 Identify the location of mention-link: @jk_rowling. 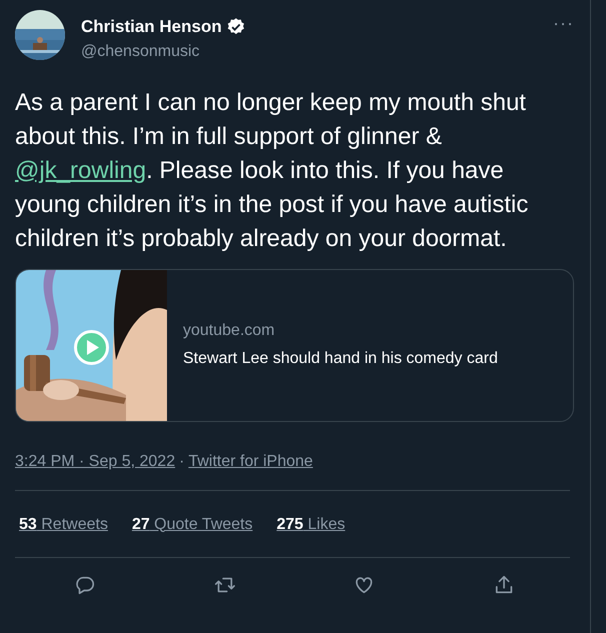
(80, 170).